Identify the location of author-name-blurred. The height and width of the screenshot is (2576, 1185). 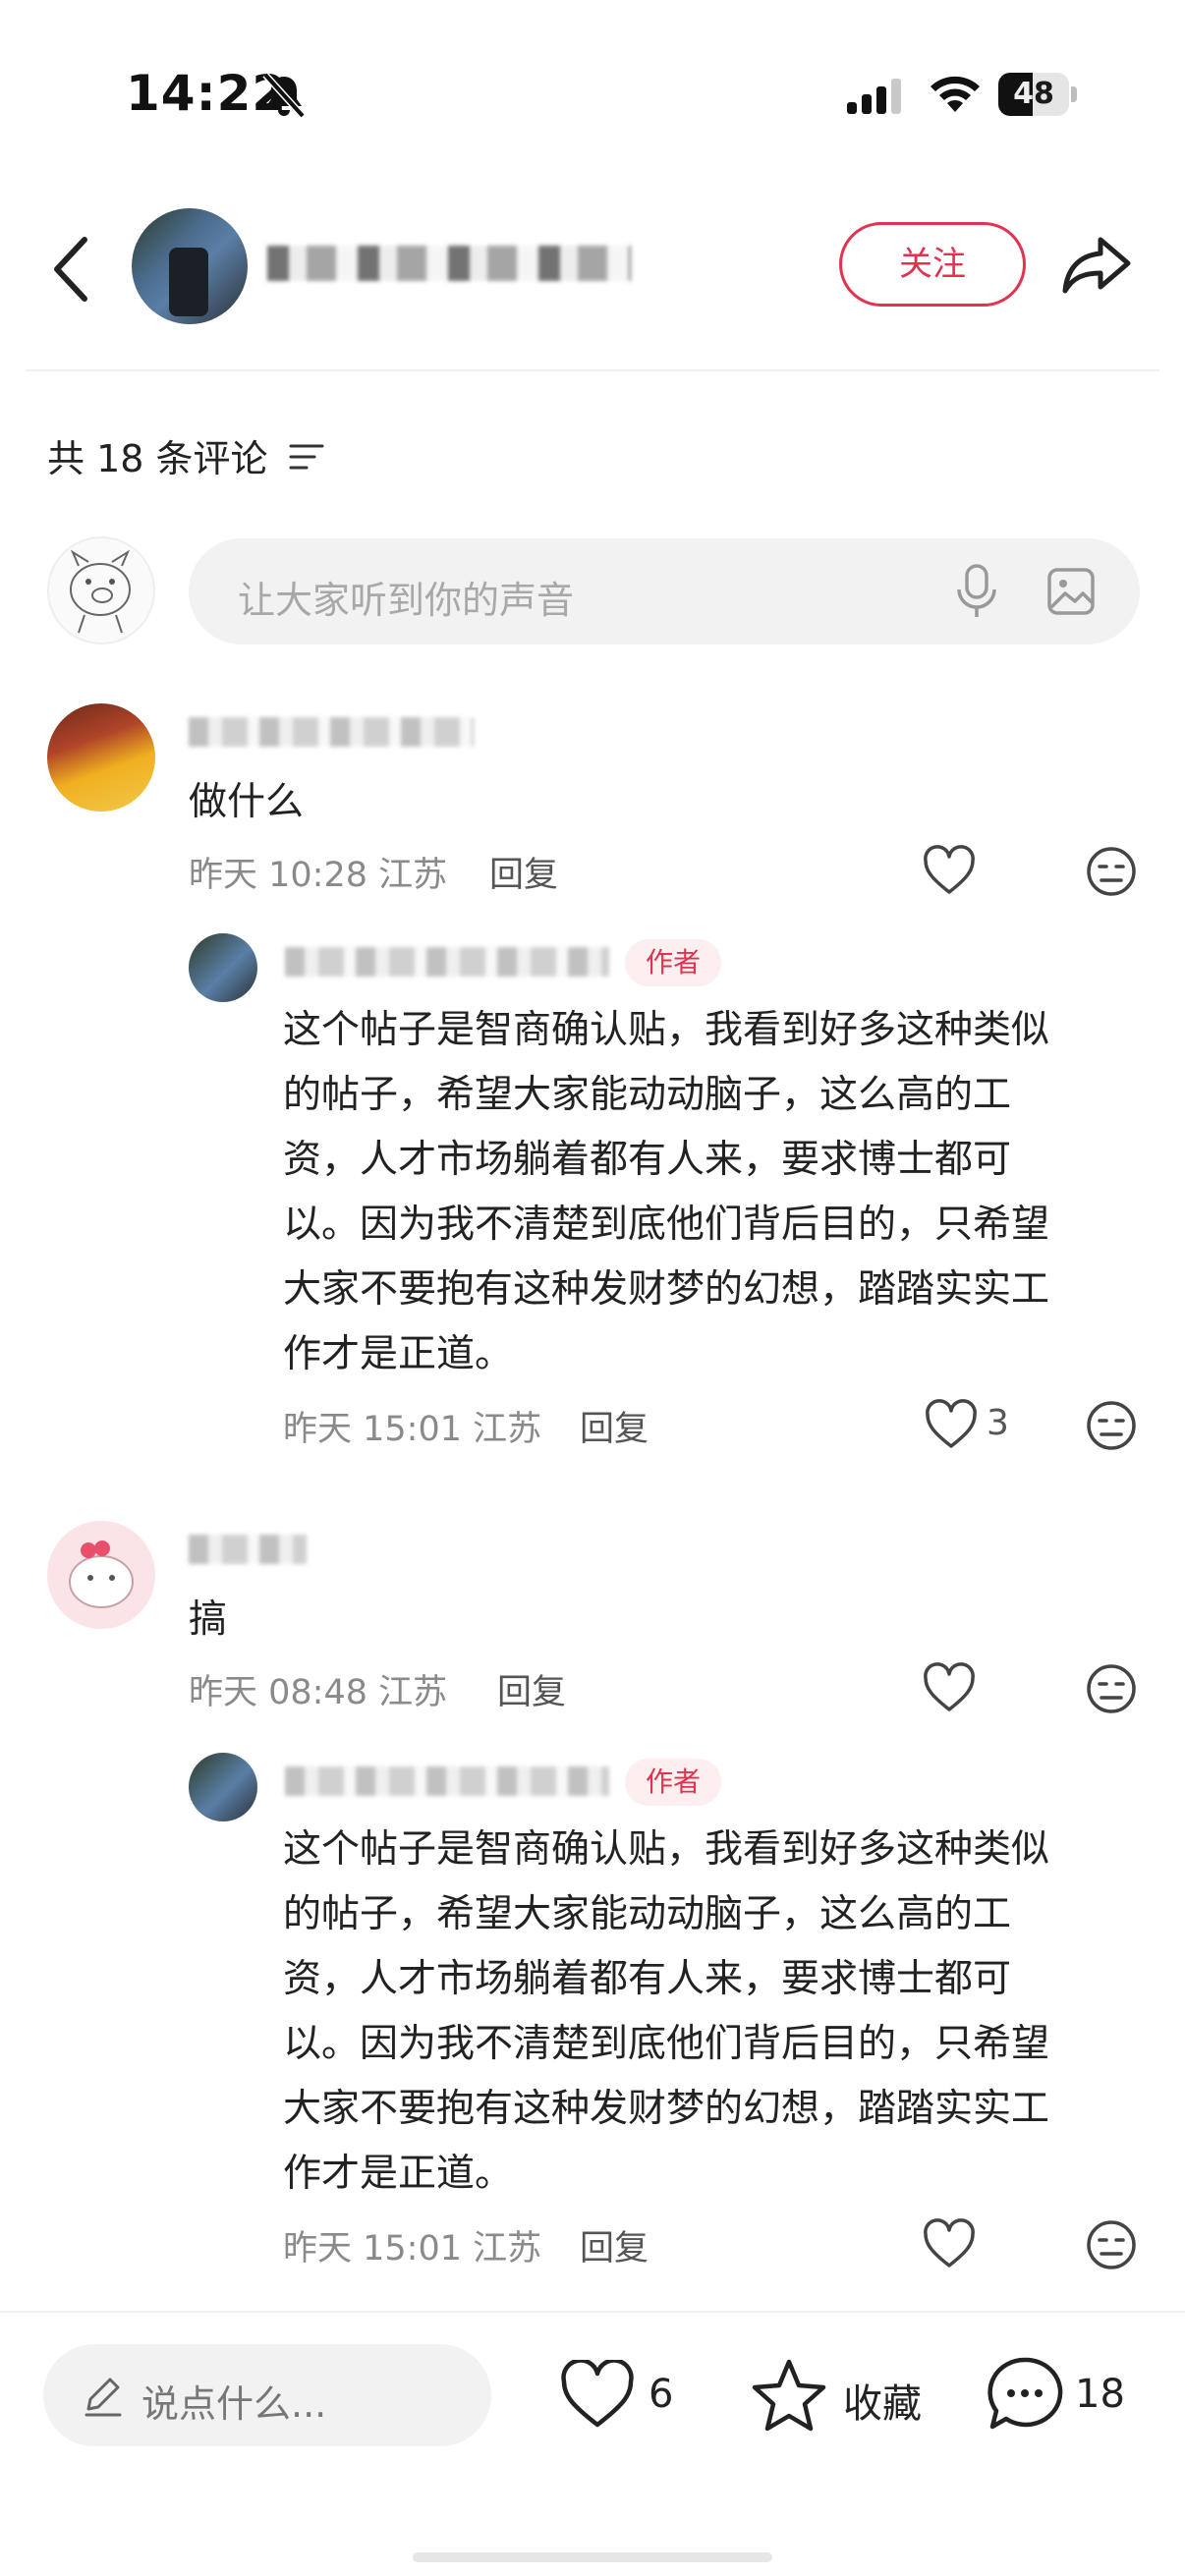
(449, 263).